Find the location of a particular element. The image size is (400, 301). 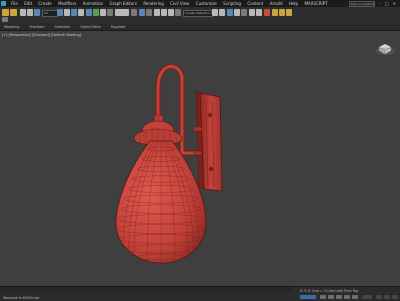

move-icon is located at coordinates (89, 12).